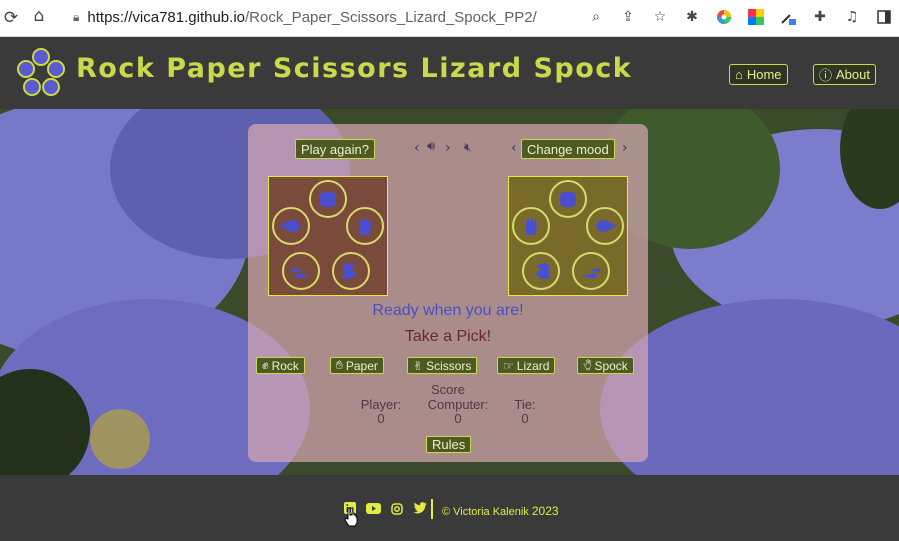  I want to click on footer-credit: © Victoria Kalenik 2023, so click(500, 511).